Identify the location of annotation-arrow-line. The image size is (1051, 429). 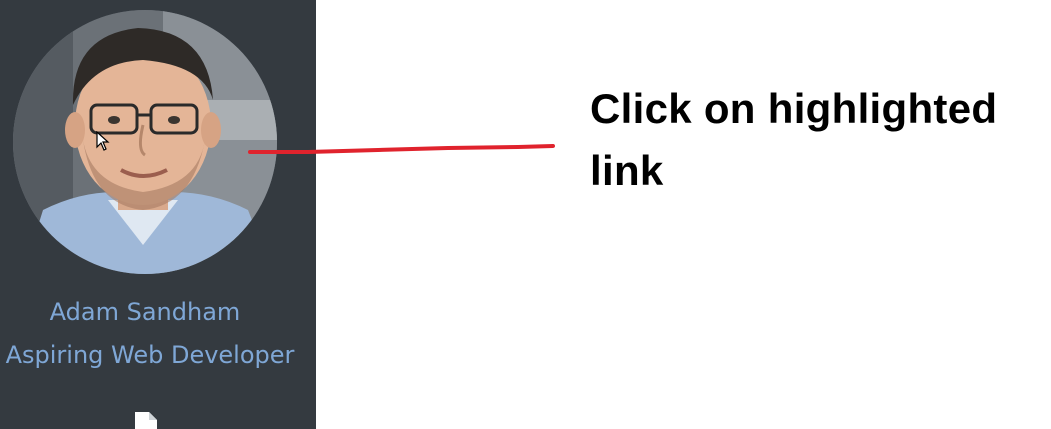
(403, 150).